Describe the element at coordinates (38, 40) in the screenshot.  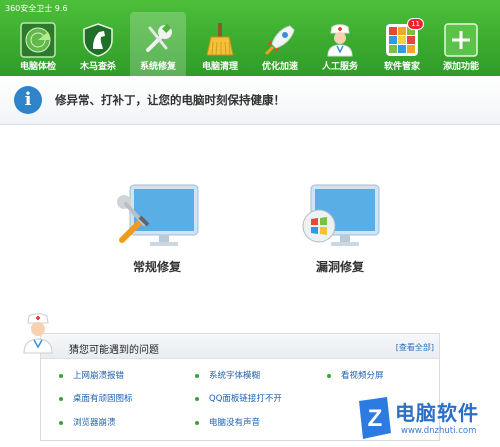
I see `radar-icon` at that location.